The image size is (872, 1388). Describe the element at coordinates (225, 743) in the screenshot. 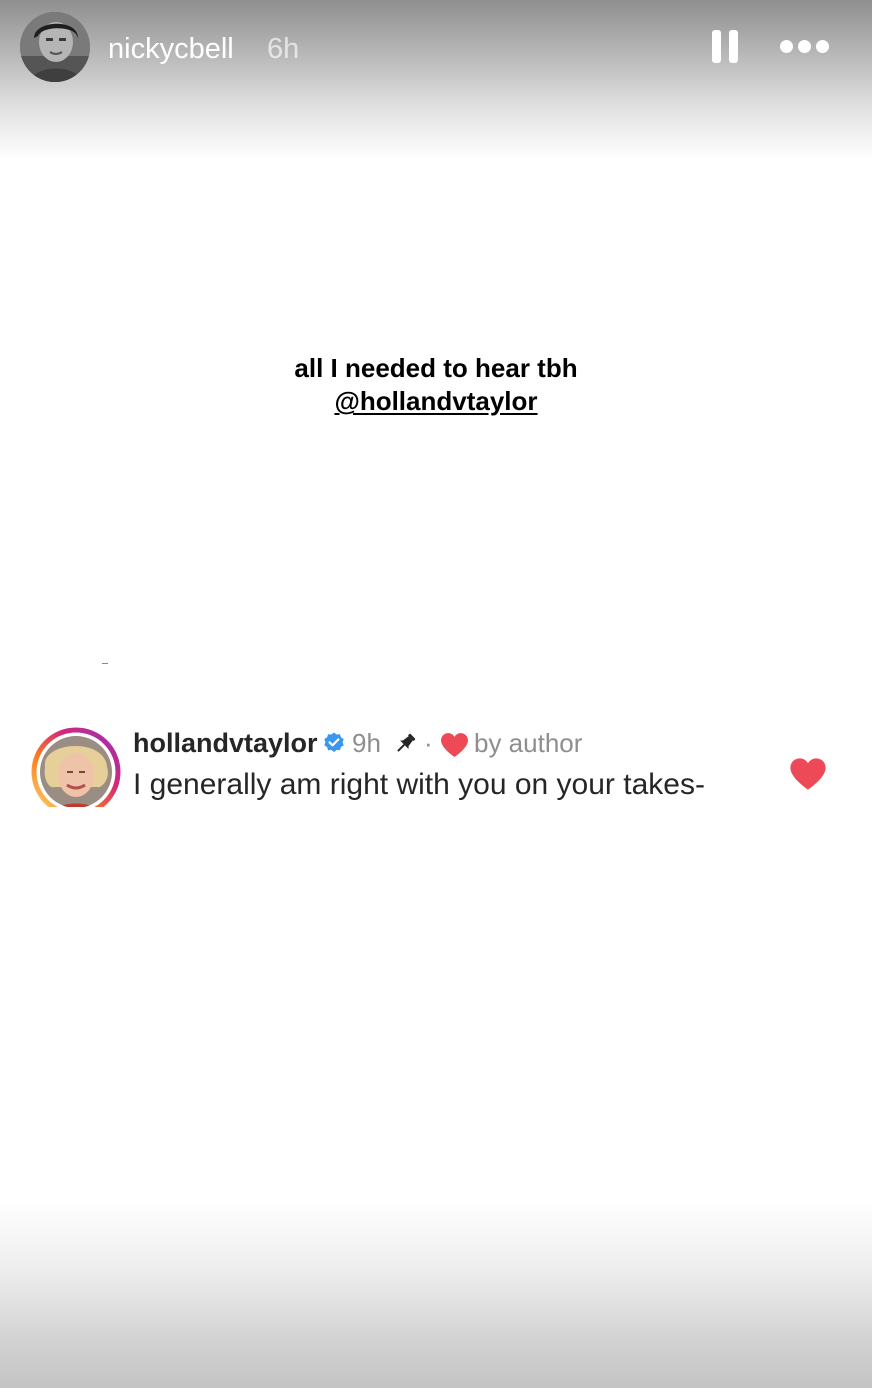

I see `comment-username: hollandvtaylor` at that location.